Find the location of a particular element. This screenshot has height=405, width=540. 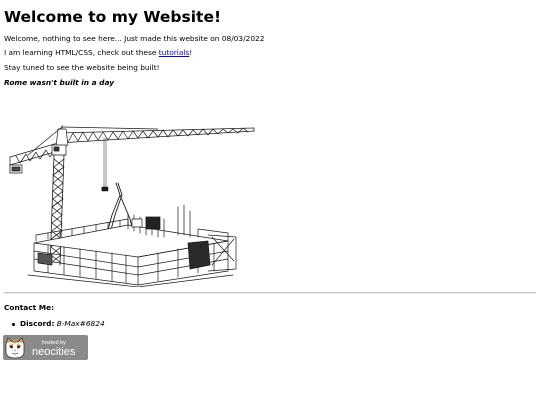

learning-text-suffix: ! is located at coordinates (191, 52).